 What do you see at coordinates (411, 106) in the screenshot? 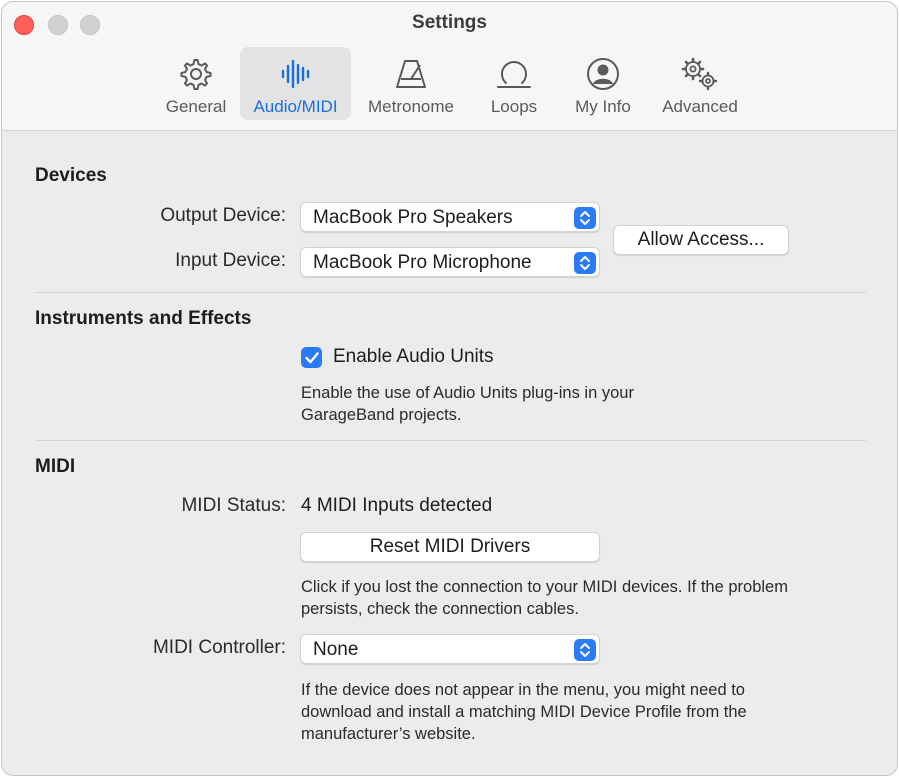
I see `tab-label: Metronome` at bounding box center [411, 106].